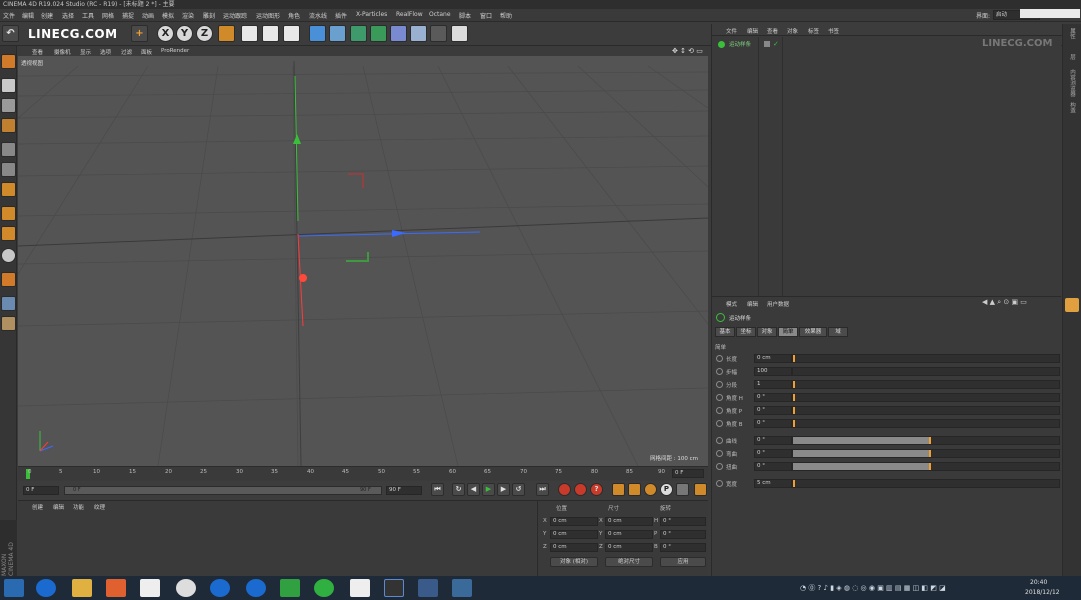  What do you see at coordinates (458, 489) in the screenshot?
I see `loop-icon: ↻` at bounding box center [458, 489].